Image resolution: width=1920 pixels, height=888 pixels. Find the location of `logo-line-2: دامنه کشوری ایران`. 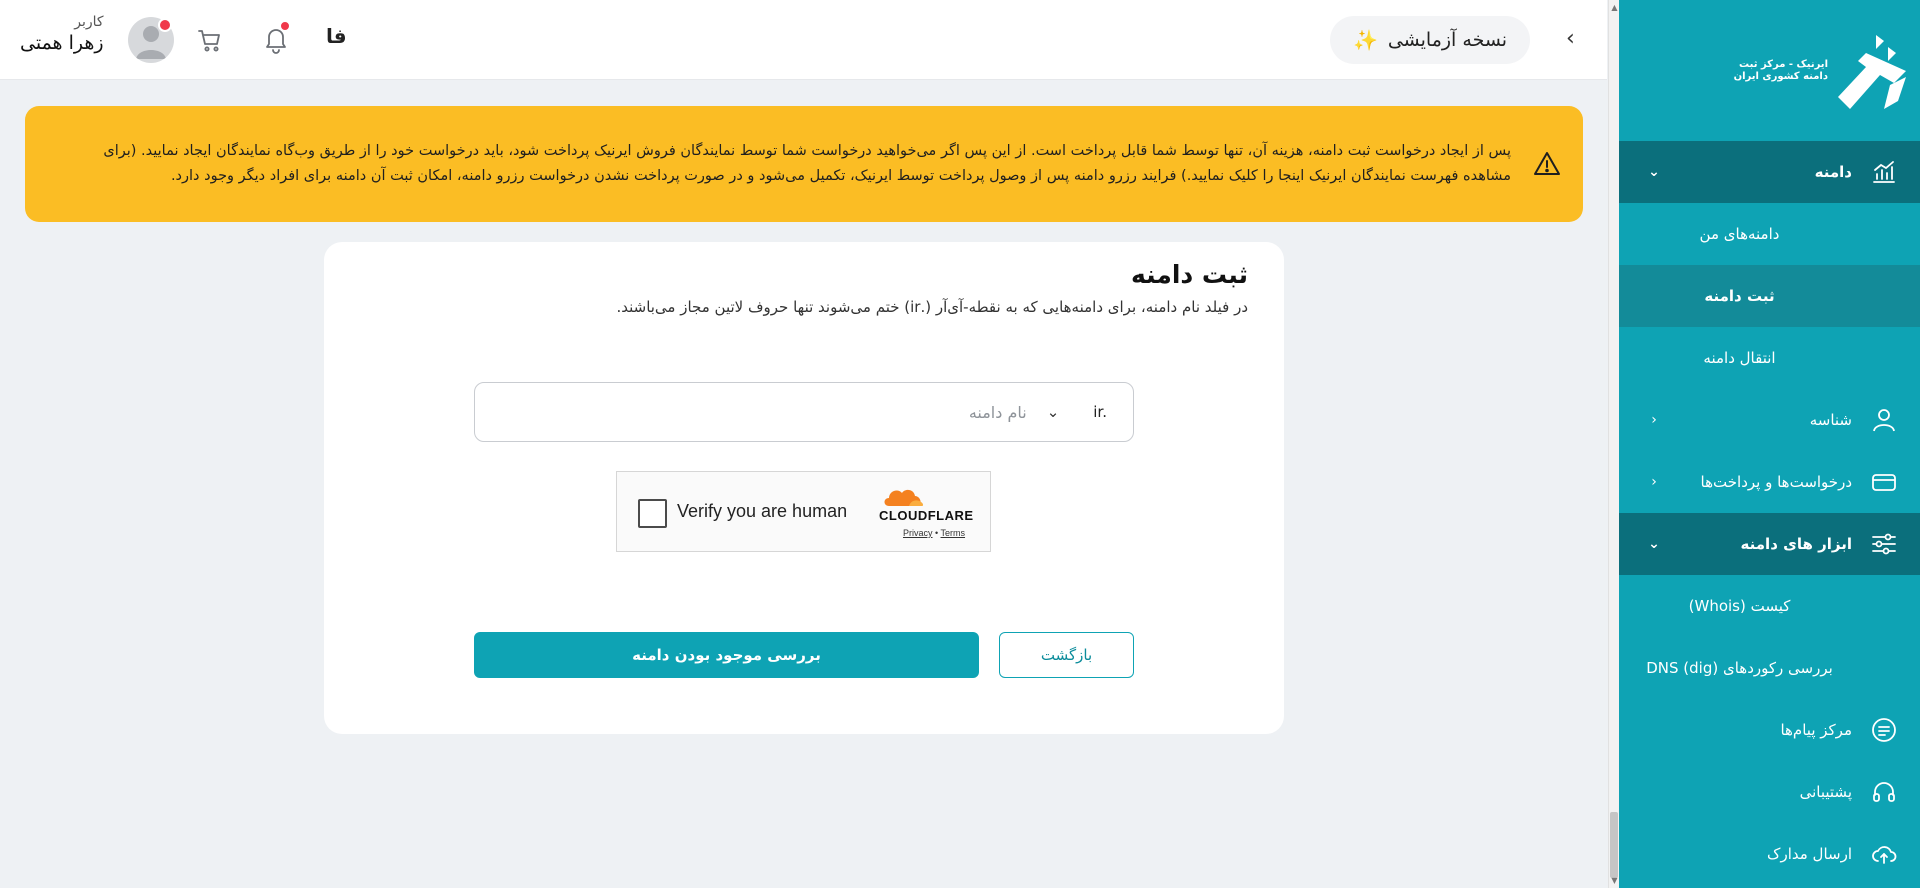

logo-line-2: دامنه کشوری ایران is located at coordinates (1780, 76).